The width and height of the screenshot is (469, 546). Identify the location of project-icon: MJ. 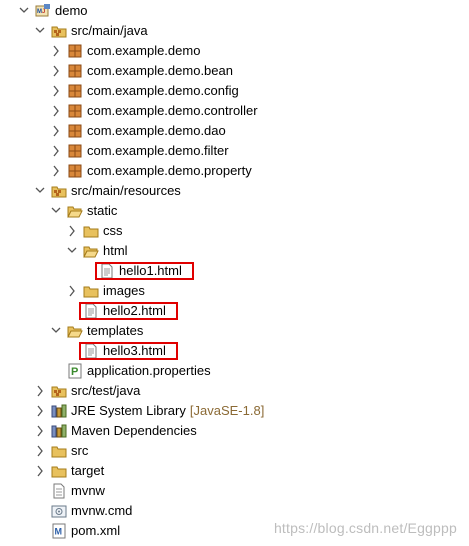
(43, 11).